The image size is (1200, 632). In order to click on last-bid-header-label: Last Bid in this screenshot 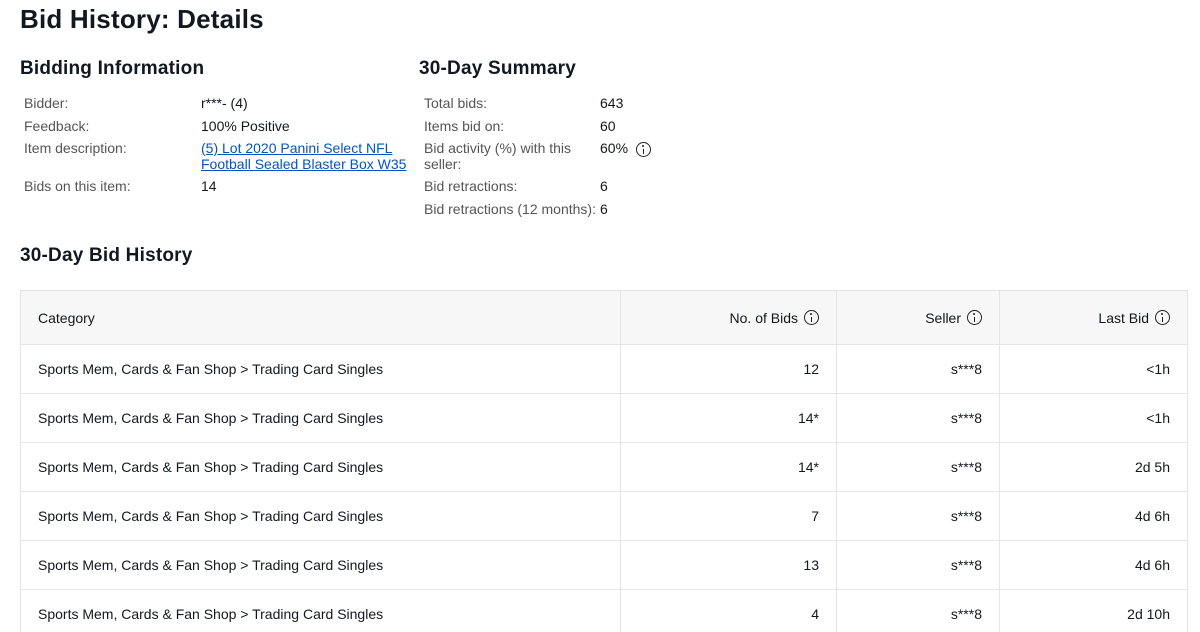, I will do `click(1123, 317)`.